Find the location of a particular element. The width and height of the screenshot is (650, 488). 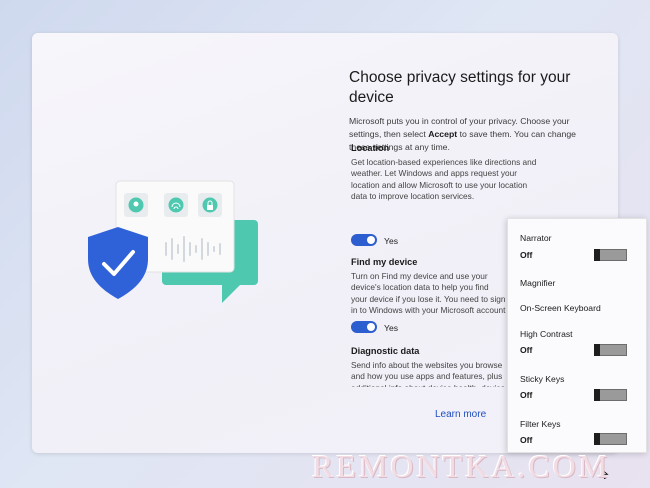

high-contrast-label: High Contrast is located at coordinates (546, 334).